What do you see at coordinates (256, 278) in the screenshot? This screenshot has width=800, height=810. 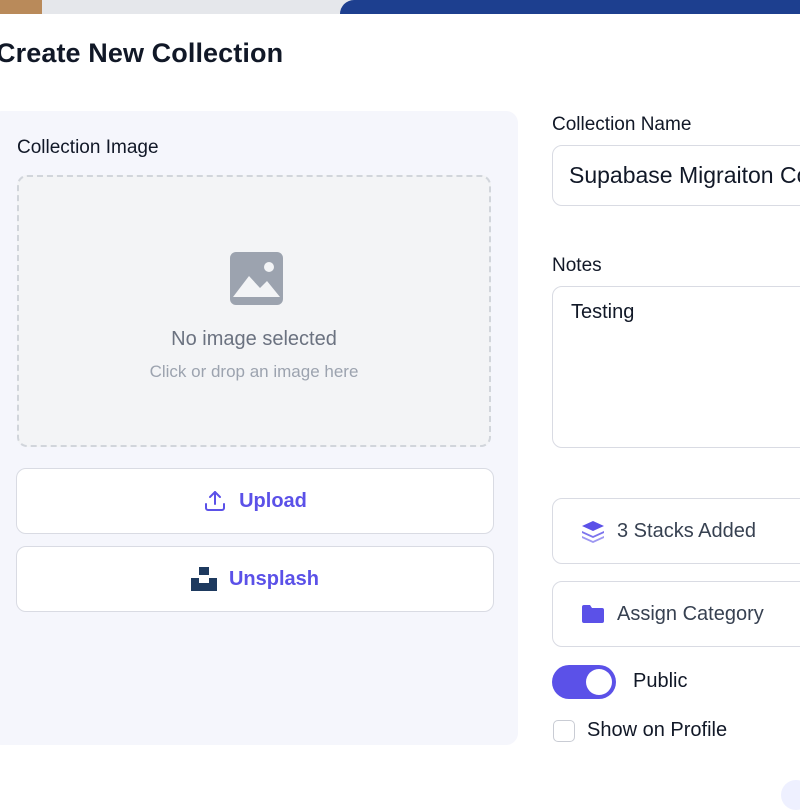 I see `image-icon` at bounding box center [256, 278].